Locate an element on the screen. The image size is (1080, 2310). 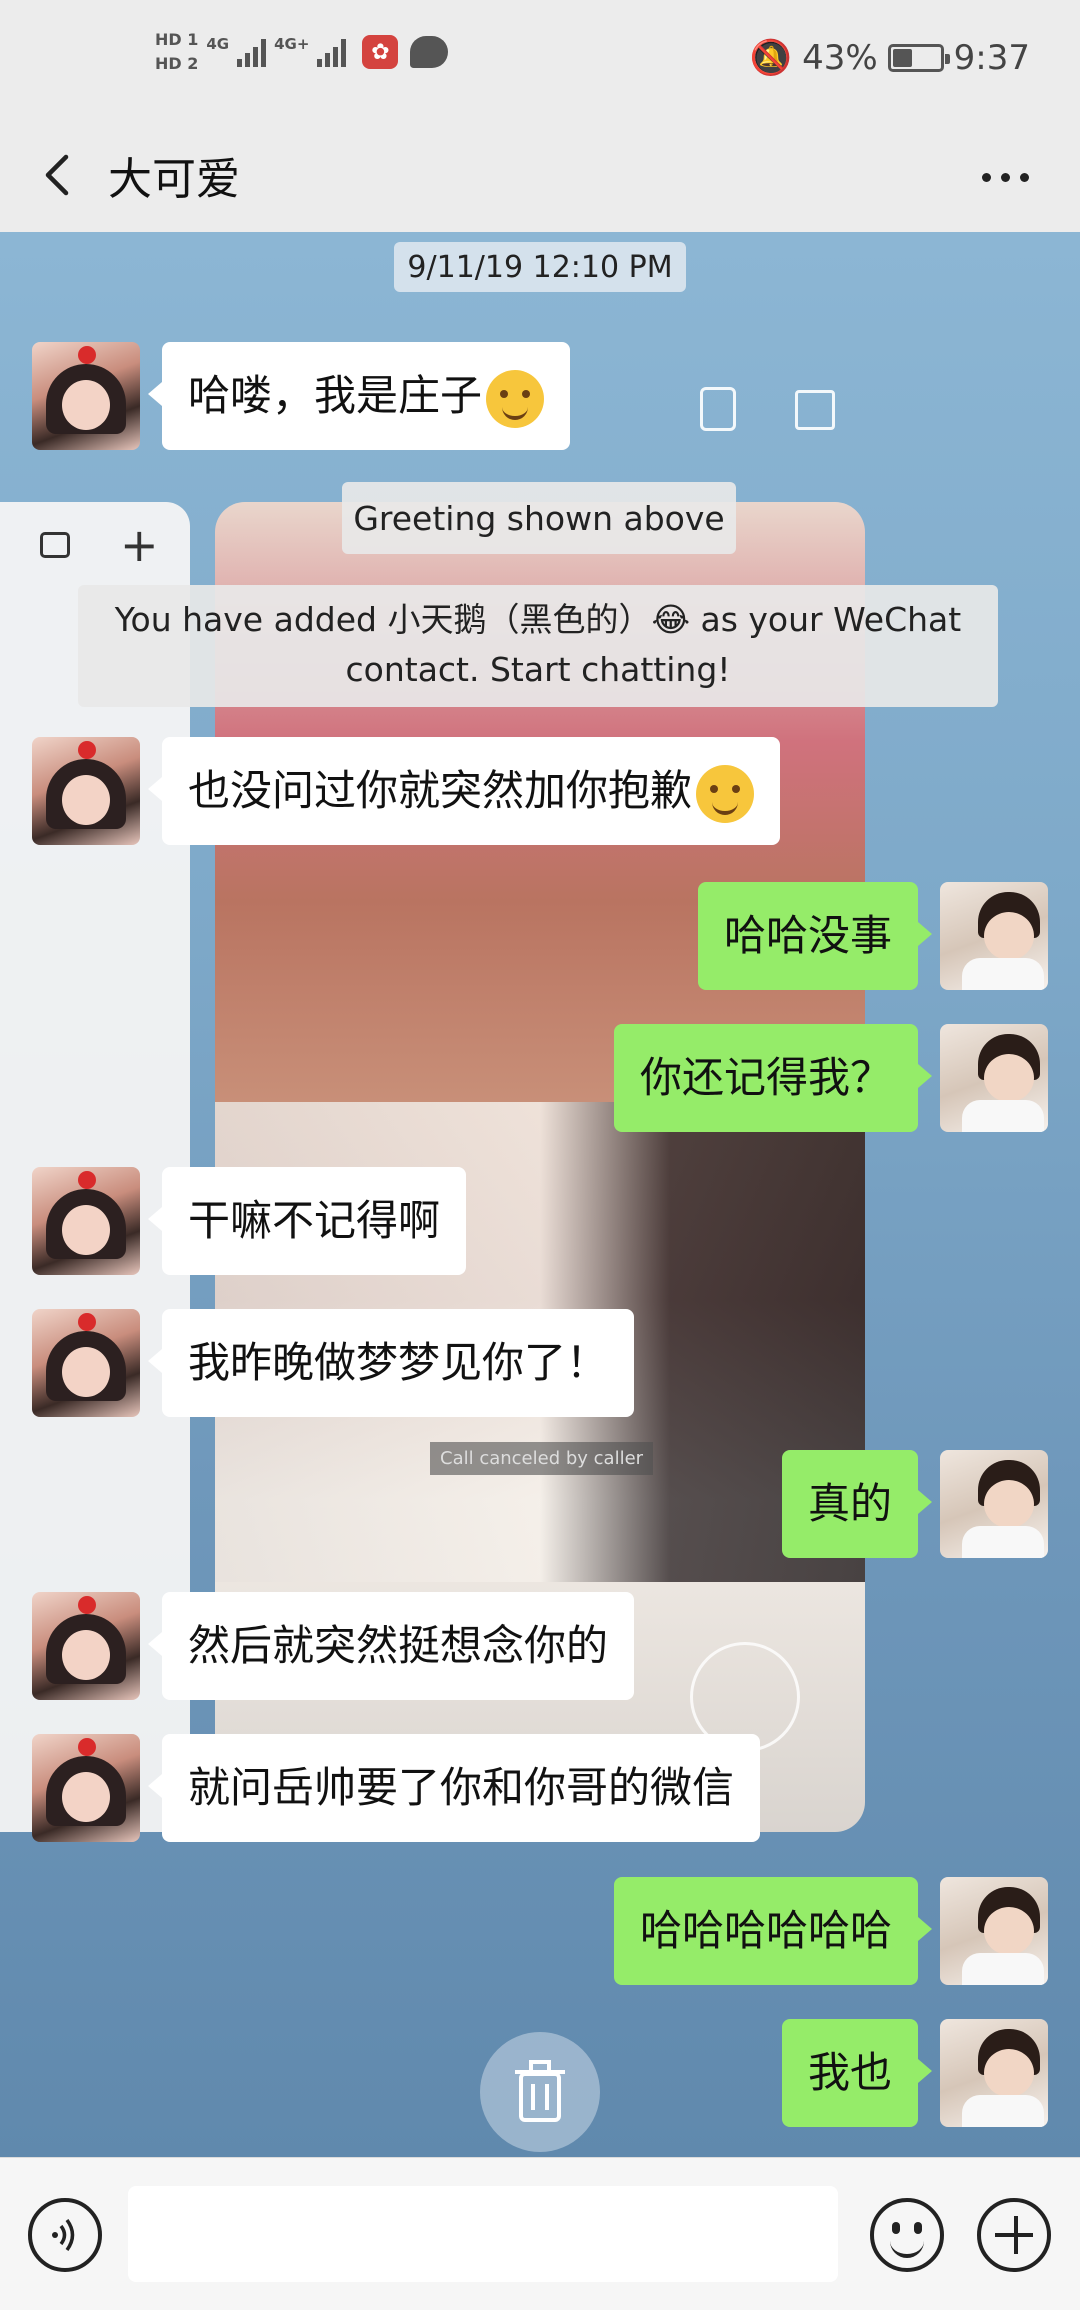
chat-title: 大可爱 is located at coordinates (174, 179).